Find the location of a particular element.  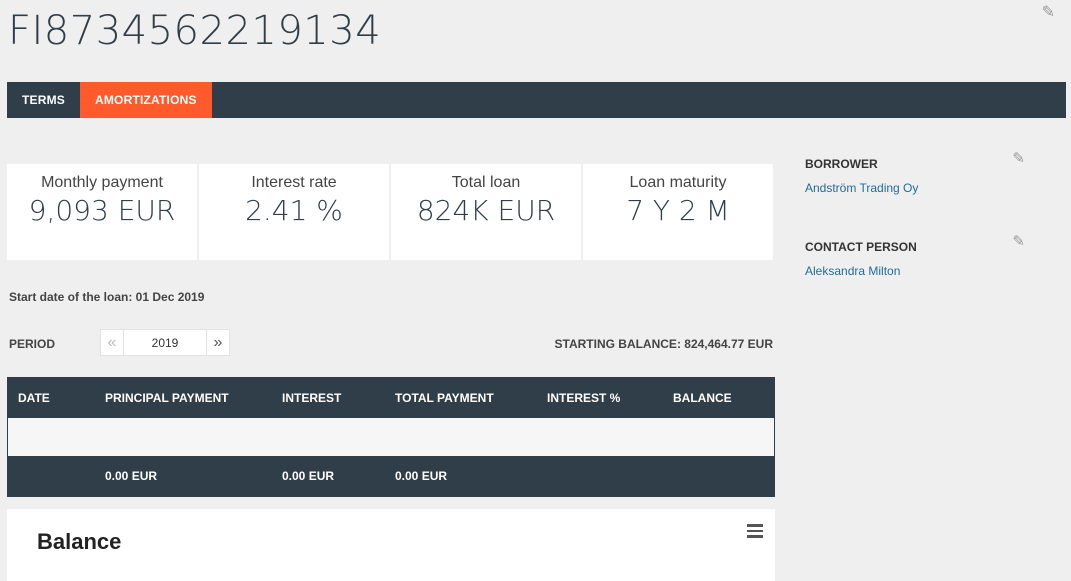

period-selector: « 2019 » is located at coordinates (165, 342).